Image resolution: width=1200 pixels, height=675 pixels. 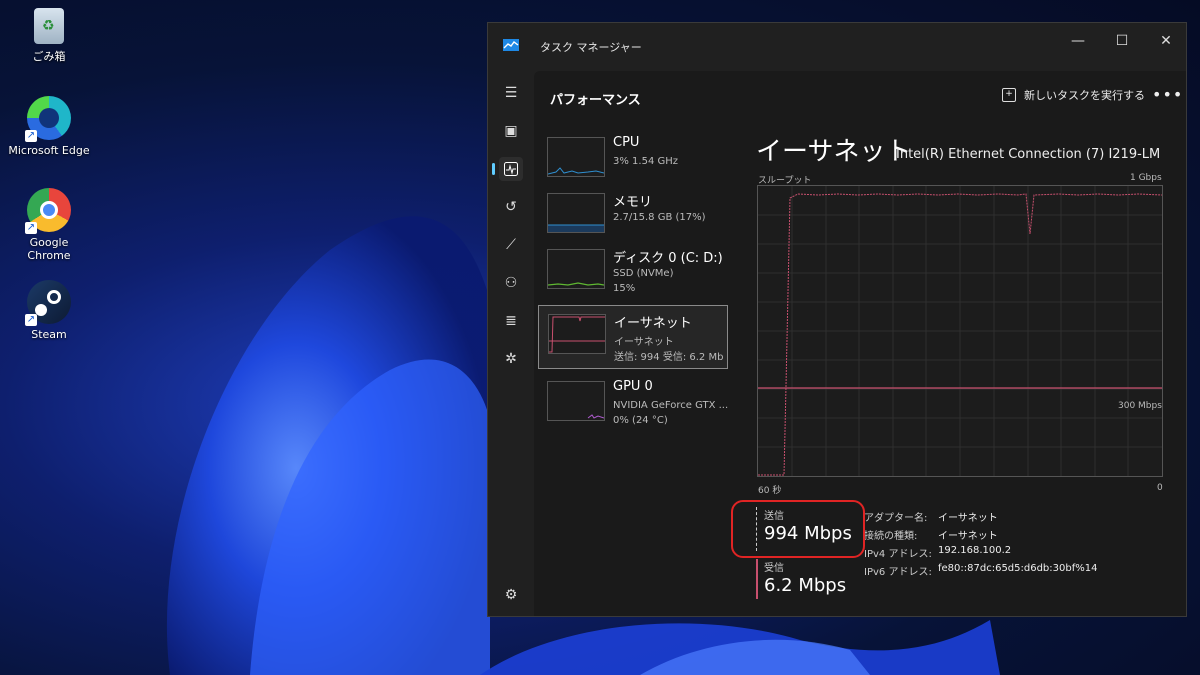 I want to click on device-name: CPU, so click(x=626, y=142).